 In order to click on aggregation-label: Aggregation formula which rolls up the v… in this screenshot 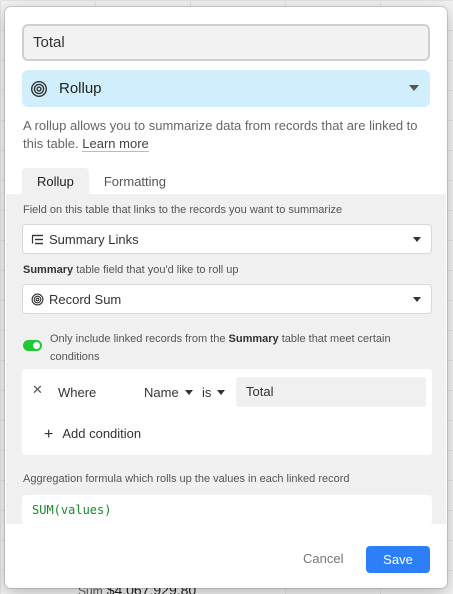, I will do `click(186, 479)`.